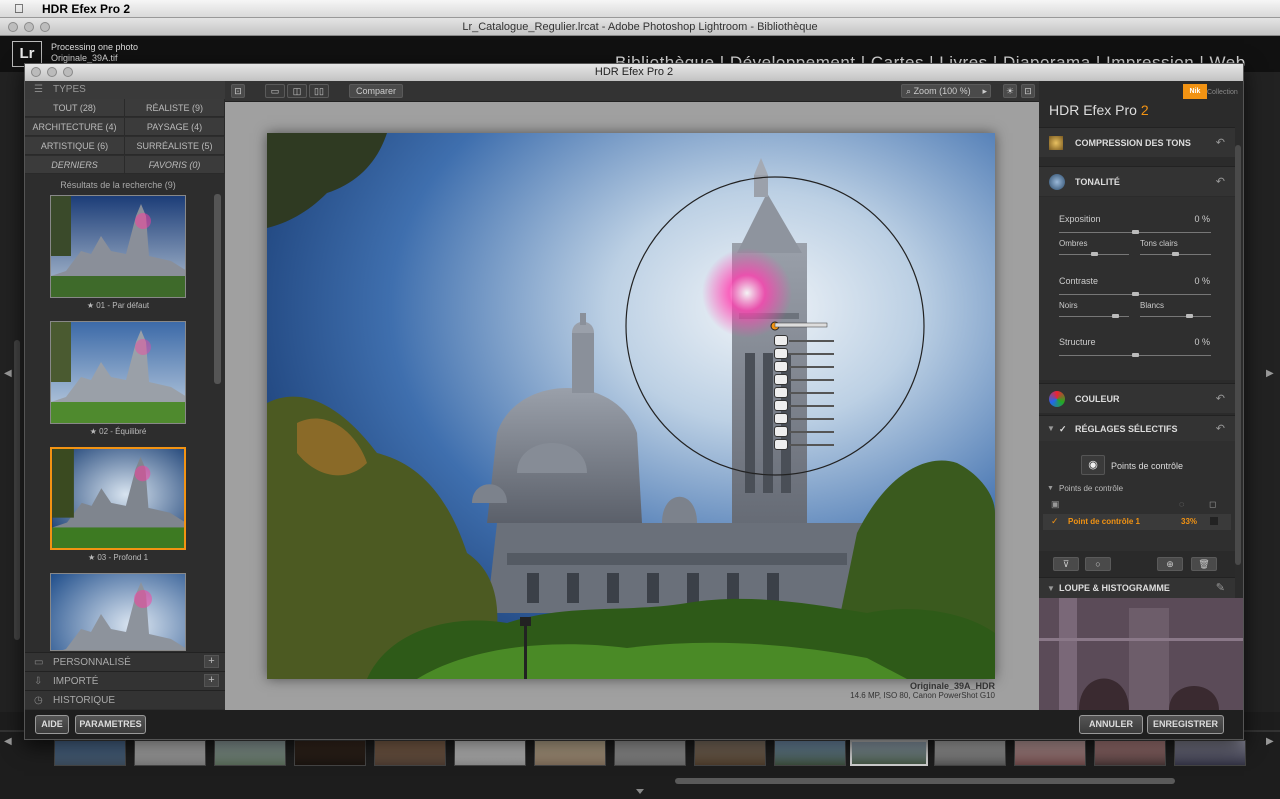 The image size is (1280, 799). What do you see at coordinates (125, 680) in the screenshot?
I see `section-importe: ⇩ IMPORTÉ +` at bounding box center [125, 680].